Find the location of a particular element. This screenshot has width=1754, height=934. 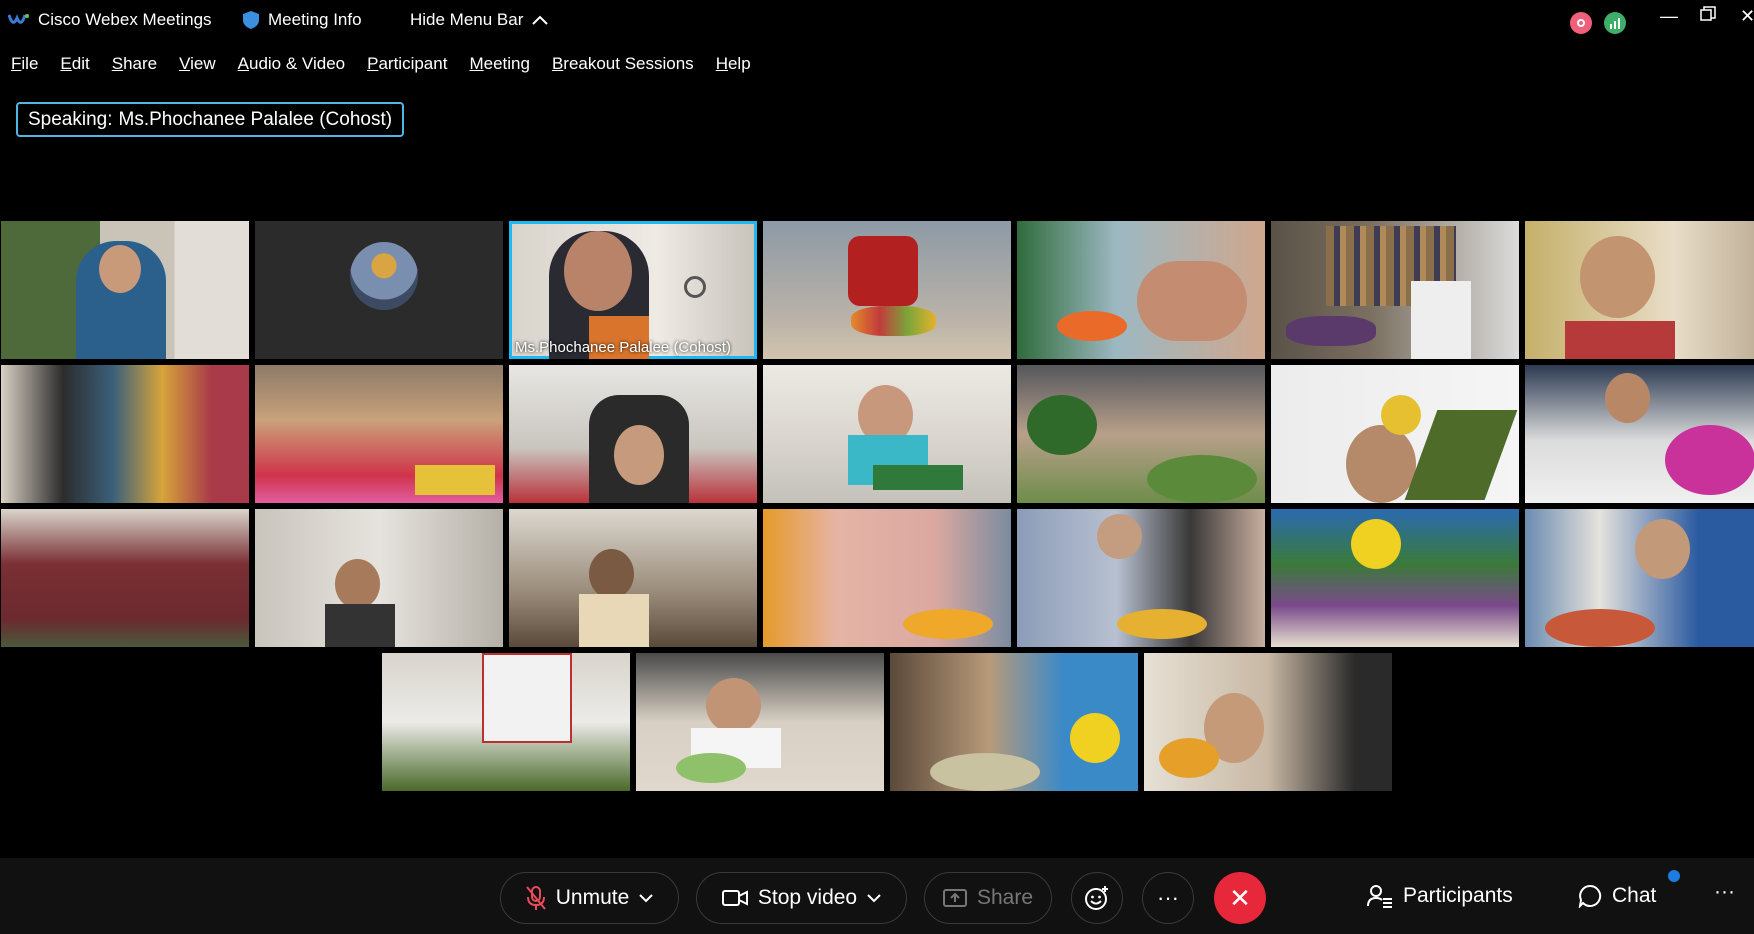

participants-label: Participants is located at coordinates (1458, 895).